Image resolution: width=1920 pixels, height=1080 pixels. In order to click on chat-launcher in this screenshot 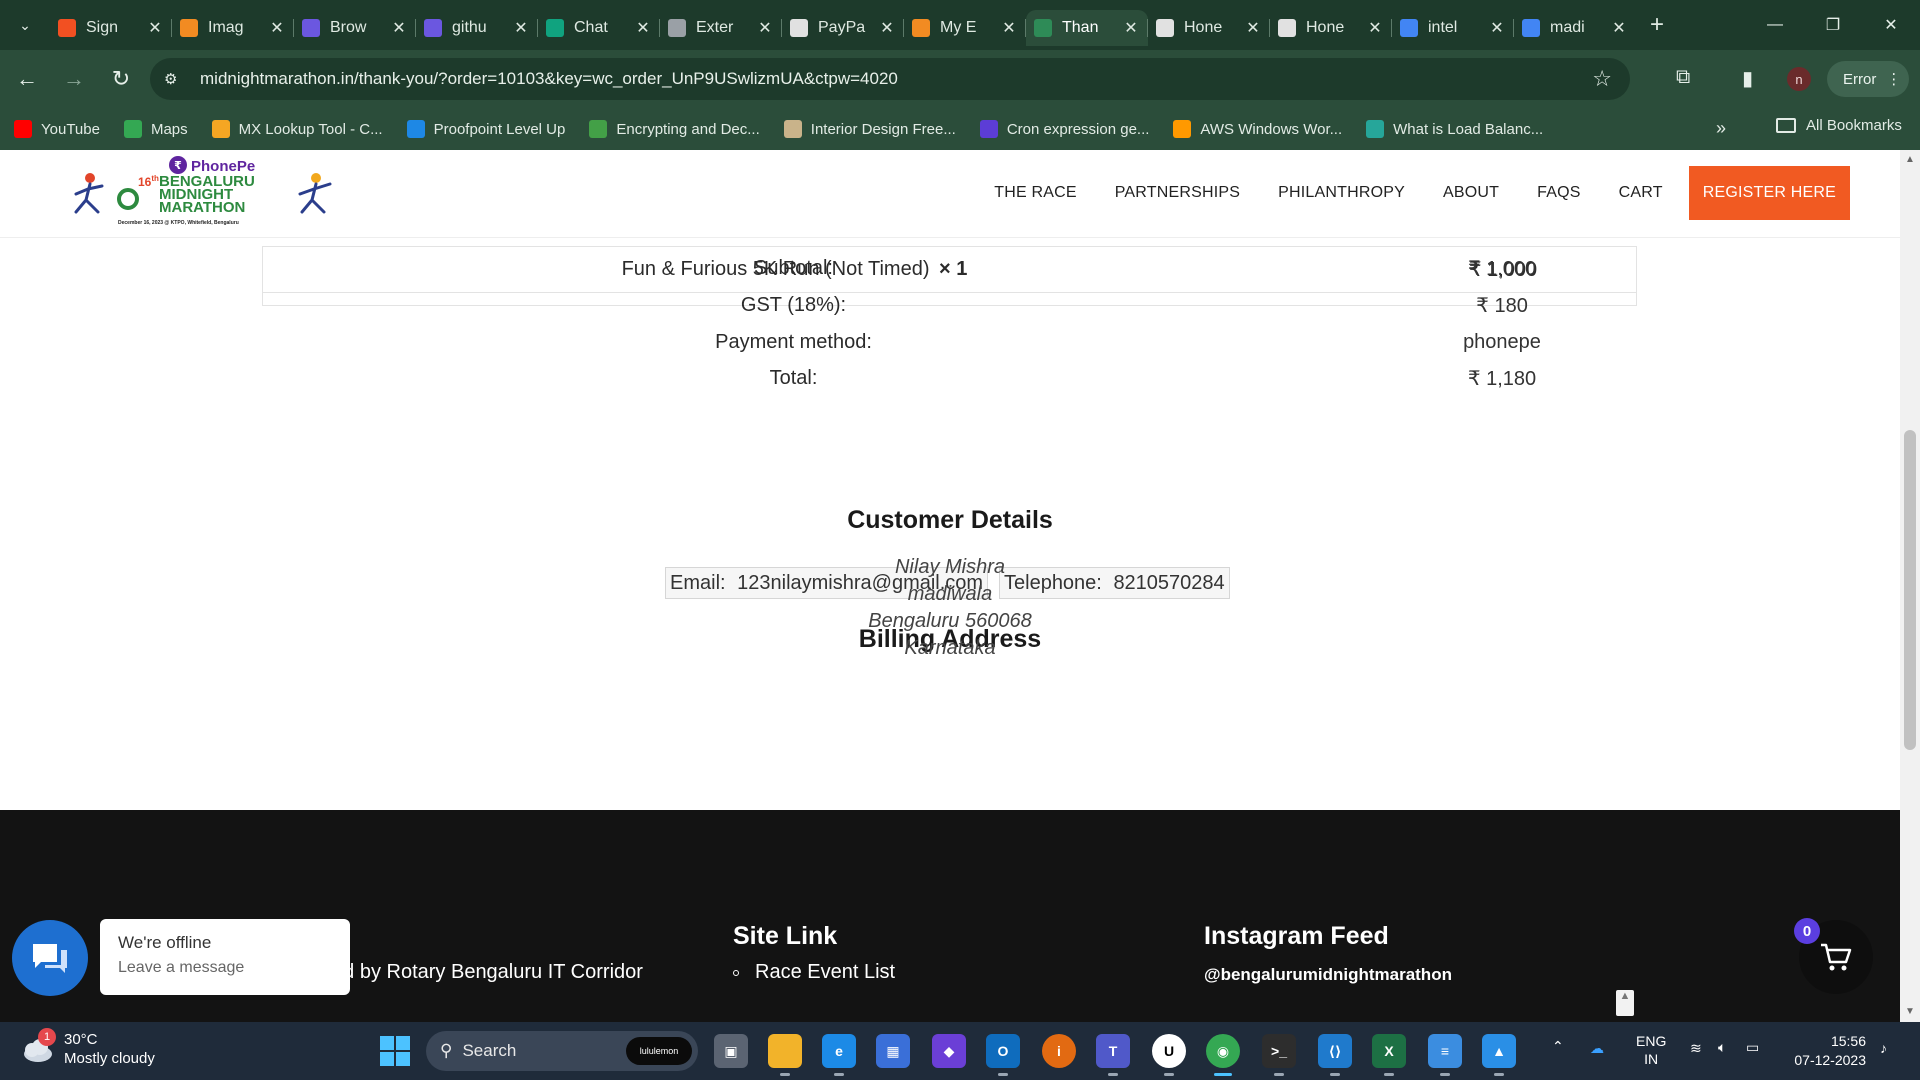, I will do `click(50, 958)`.